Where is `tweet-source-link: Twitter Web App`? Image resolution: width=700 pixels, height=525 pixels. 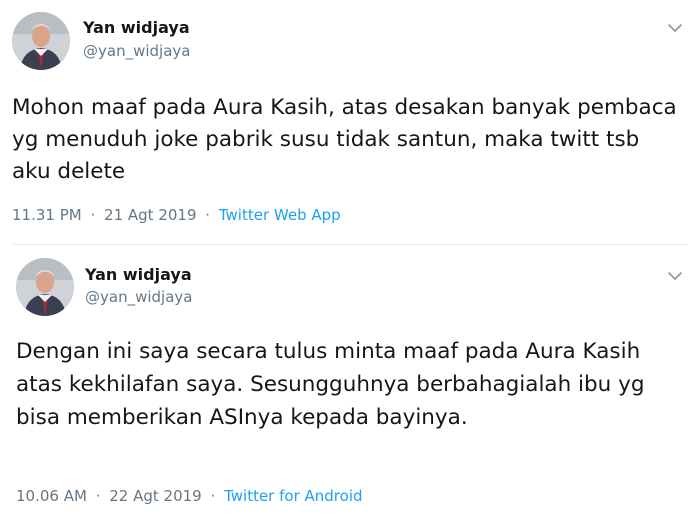
tweet-source-link: Twitter Web App is located at coordinates (280, 215).